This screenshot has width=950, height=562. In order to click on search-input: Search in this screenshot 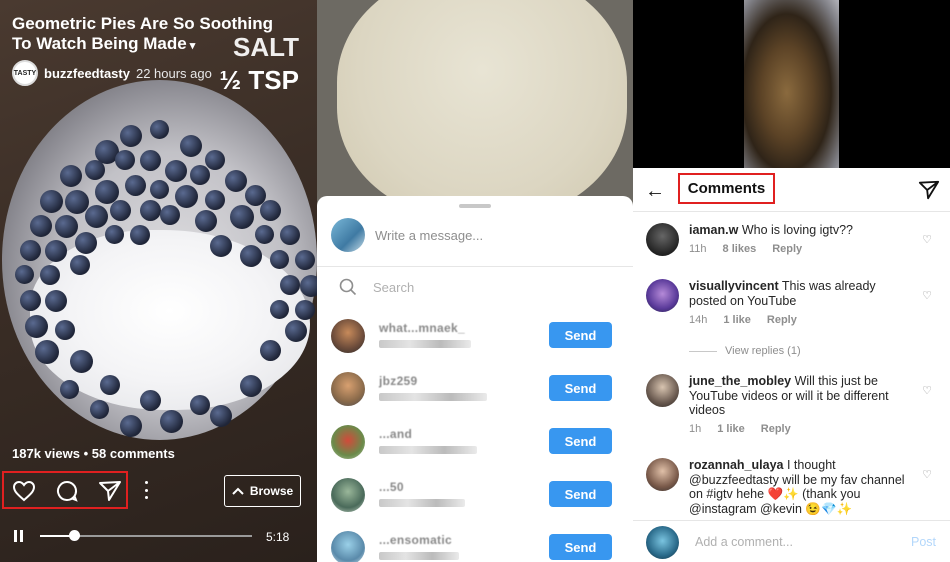, I will do `click(376, 287)`.